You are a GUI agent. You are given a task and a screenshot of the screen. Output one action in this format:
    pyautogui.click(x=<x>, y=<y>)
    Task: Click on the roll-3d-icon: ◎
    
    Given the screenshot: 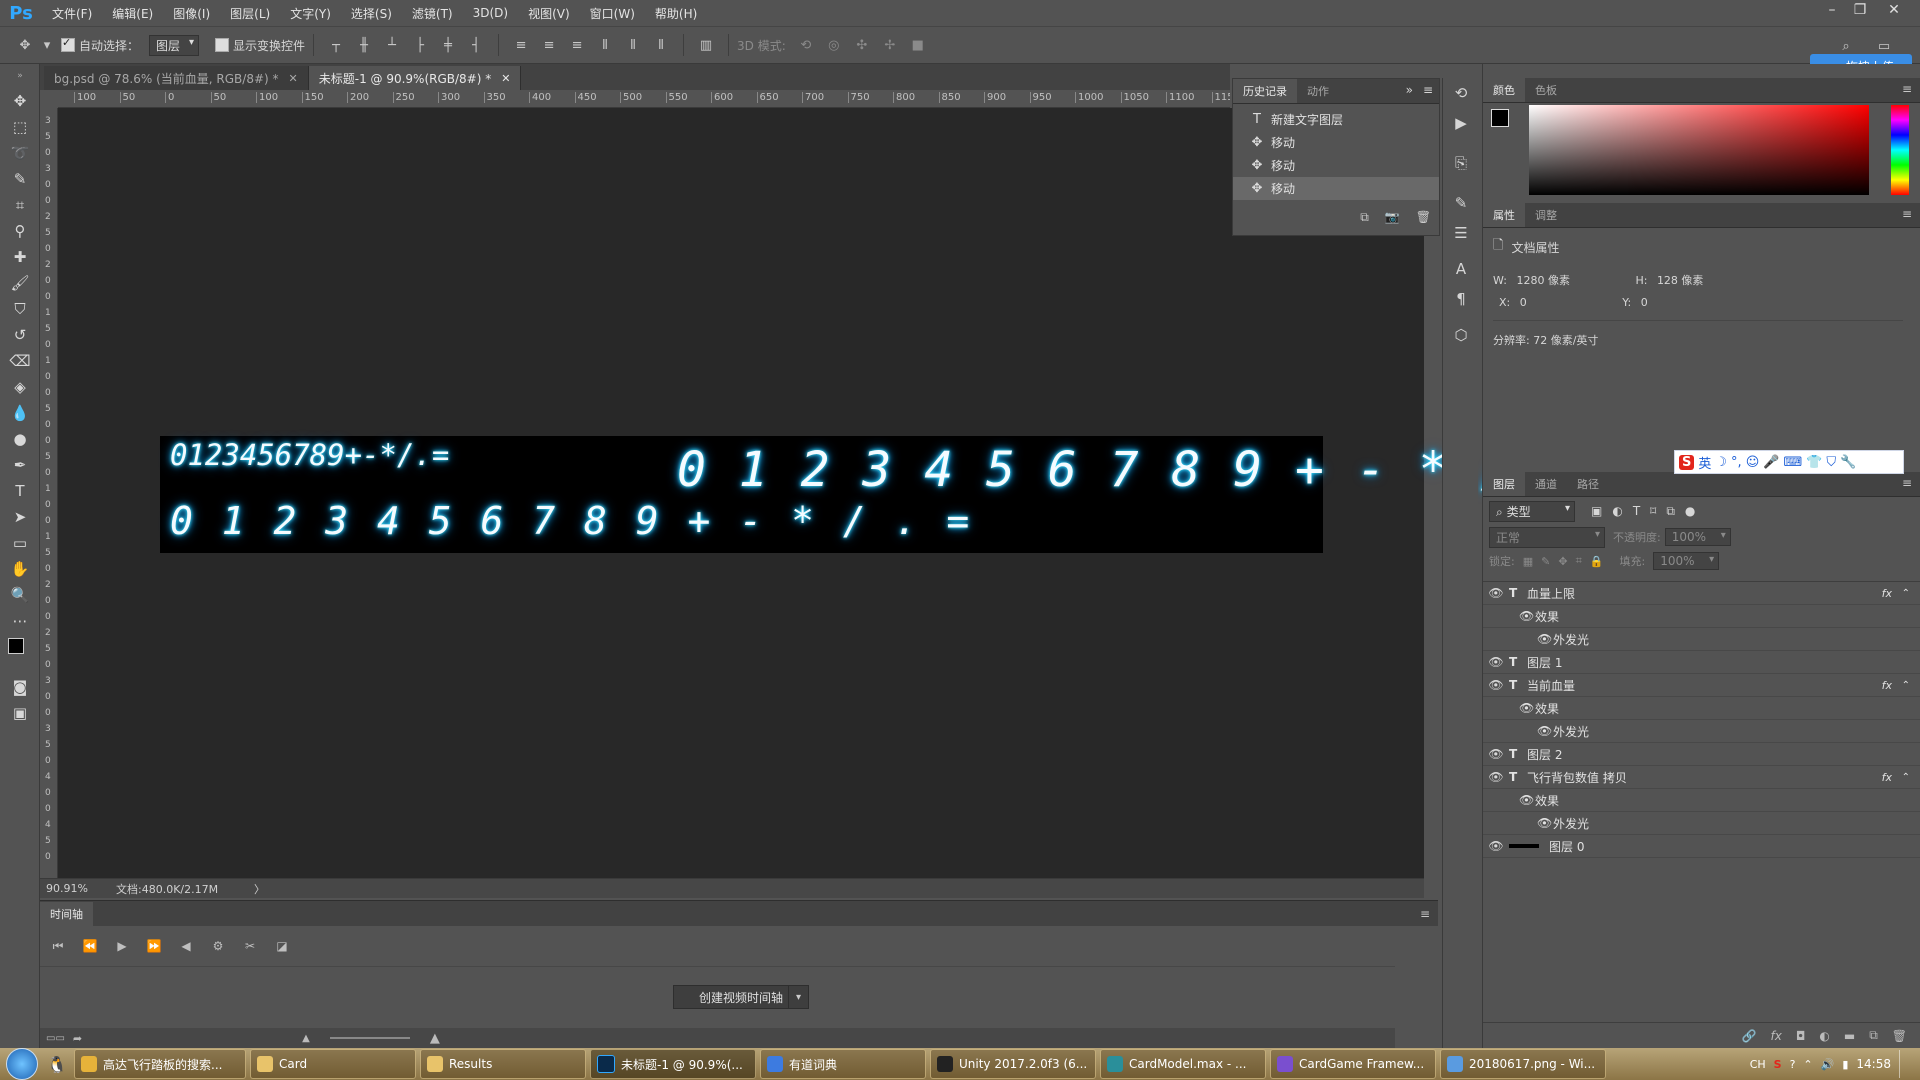 What is the action you would take?
    pyautogui.click(x=834, y=45)
    